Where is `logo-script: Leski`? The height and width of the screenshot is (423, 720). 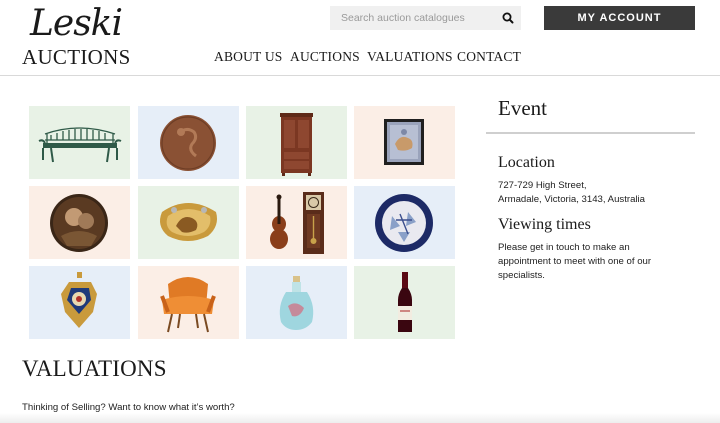 logo-script: Leski is located at coordinates (76, 23).